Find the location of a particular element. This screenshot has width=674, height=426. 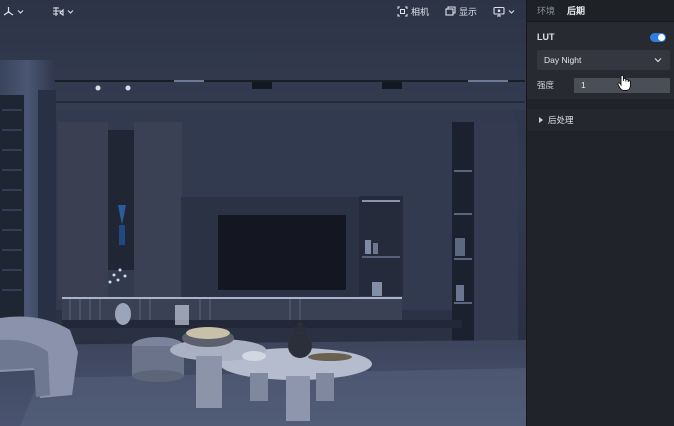

post-processing-expander: 后处理 is located at coordinates (600, 120).